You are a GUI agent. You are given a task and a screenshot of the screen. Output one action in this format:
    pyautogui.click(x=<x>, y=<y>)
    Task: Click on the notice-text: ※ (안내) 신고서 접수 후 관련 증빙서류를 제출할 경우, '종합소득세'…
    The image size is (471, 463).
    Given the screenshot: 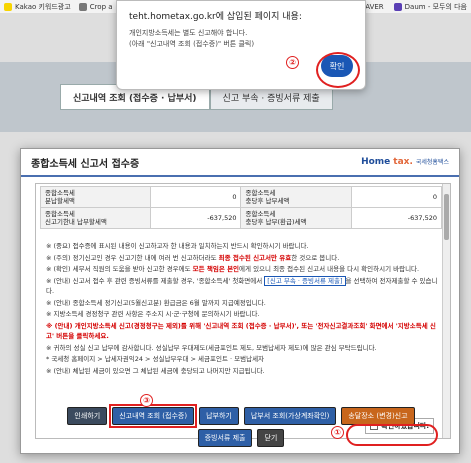 What is the action you would take?
    pyautogui.click(x=155, y=280)
    